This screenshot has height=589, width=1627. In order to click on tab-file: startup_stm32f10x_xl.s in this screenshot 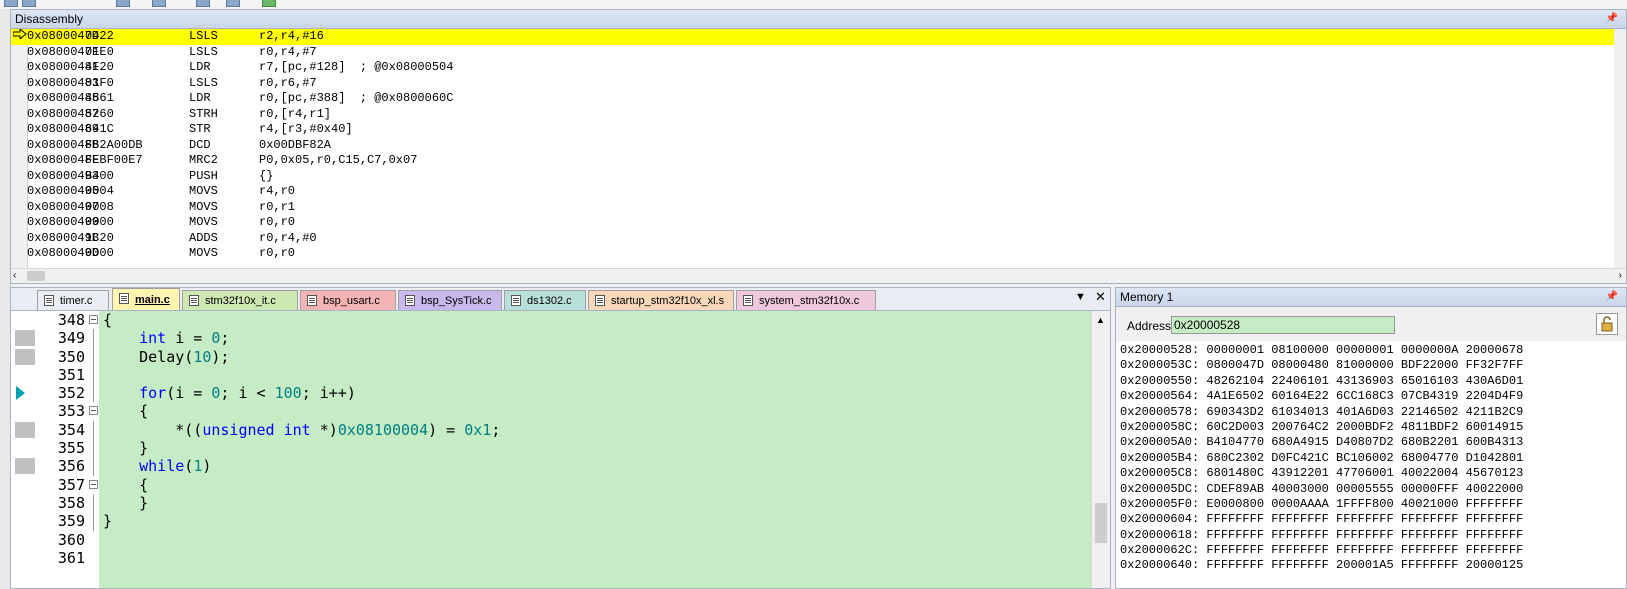, I will do `click(661, 300)`.